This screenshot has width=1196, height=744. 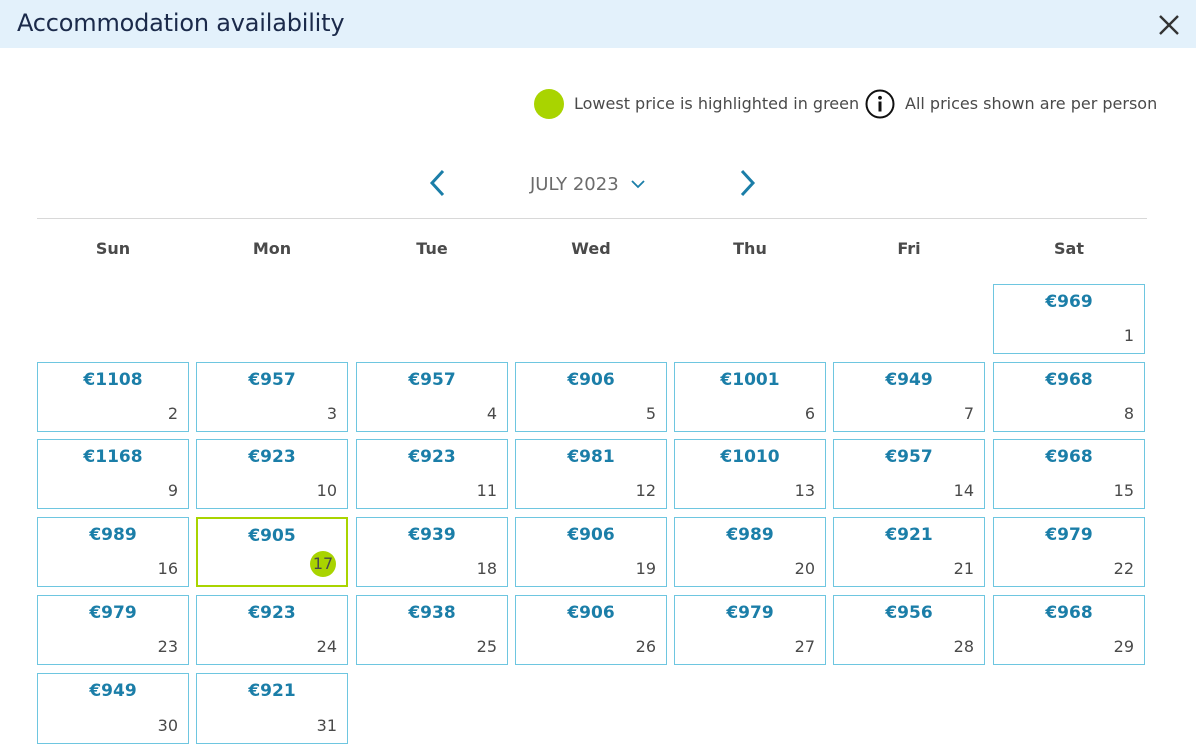 I want to click on chevron-down-icon, so click(x=638, y=184).